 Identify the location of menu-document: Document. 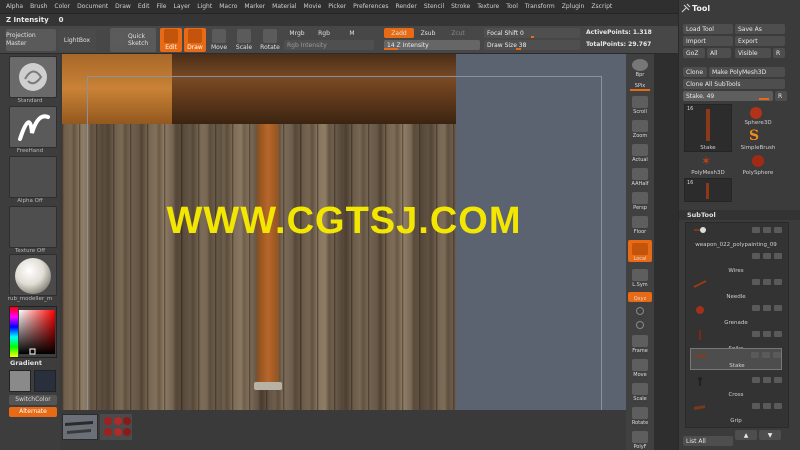
(92, 6).